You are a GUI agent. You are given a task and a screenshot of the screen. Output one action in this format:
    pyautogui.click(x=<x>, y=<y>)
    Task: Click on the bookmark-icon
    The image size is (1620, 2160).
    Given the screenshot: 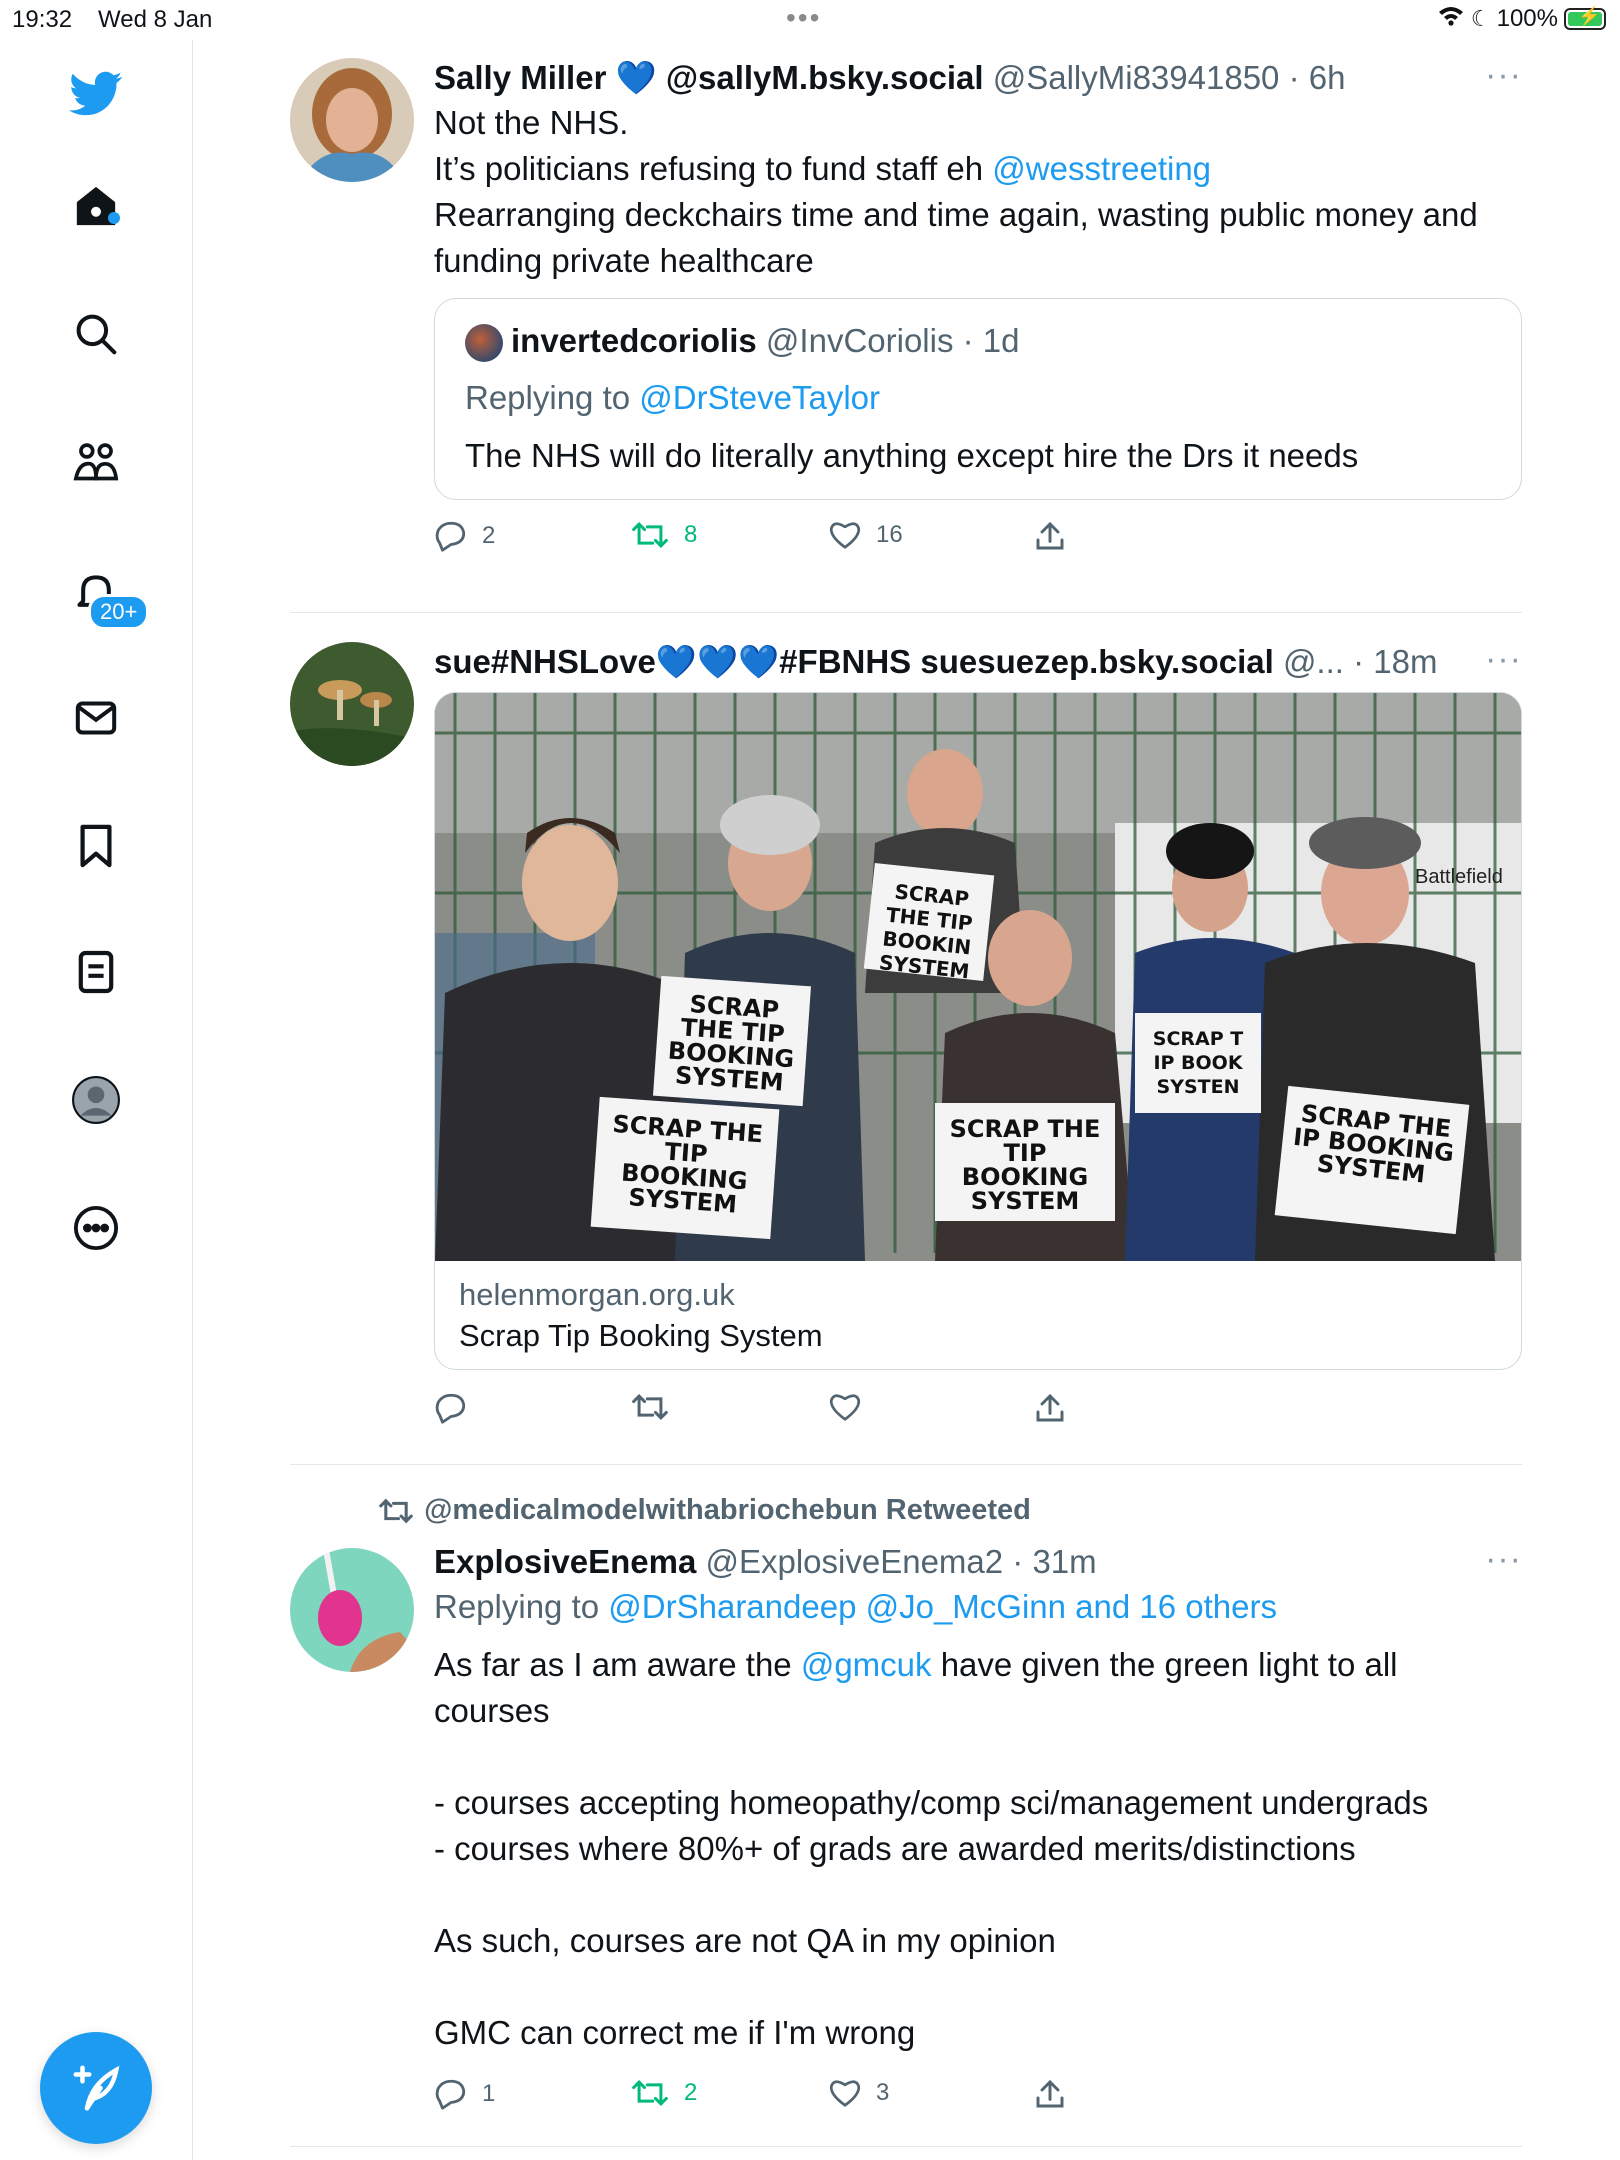 What is the action you would take?
    pyautogui.click(x=96, y=846)
    